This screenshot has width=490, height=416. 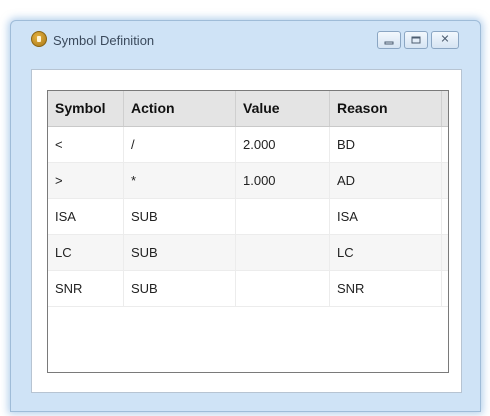 What do you see at coordinates (386, 144) in the screenshot?
I see `cell-reason: BD` at bounding box center [386, 144].